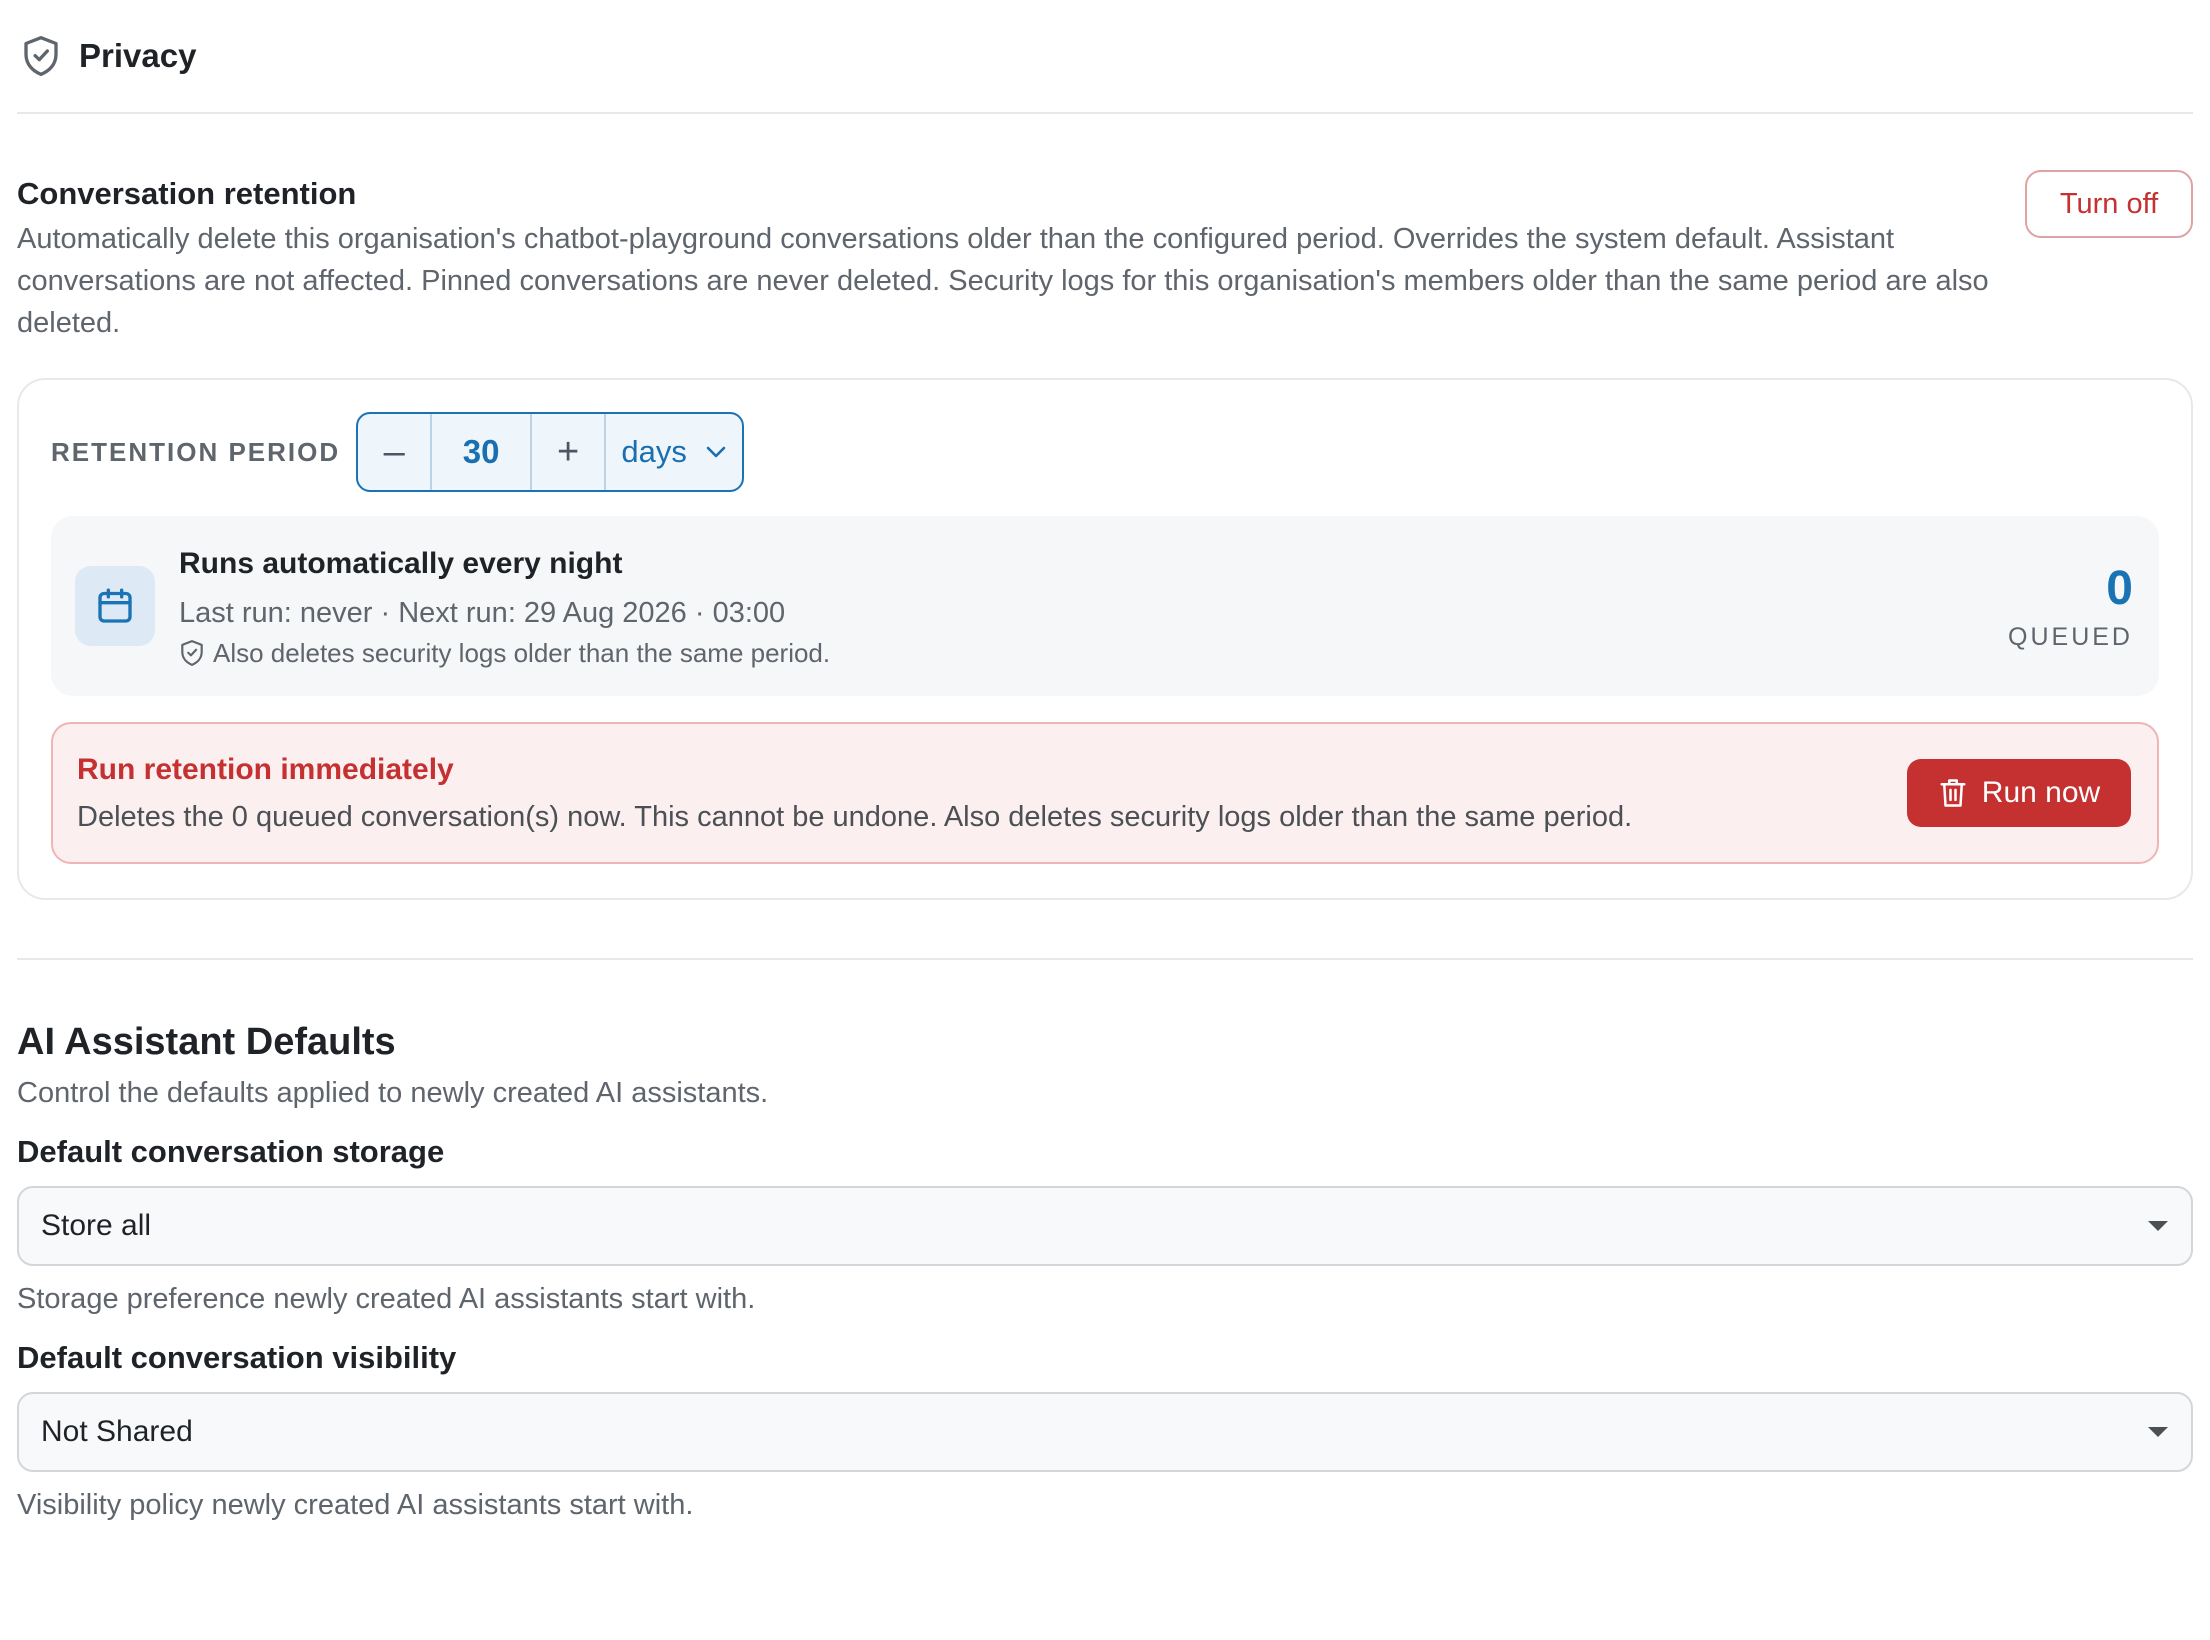  Describe the element at coordinates (96, 1225) in the screenshot. I see `storage-select-value: Store all` at that location.